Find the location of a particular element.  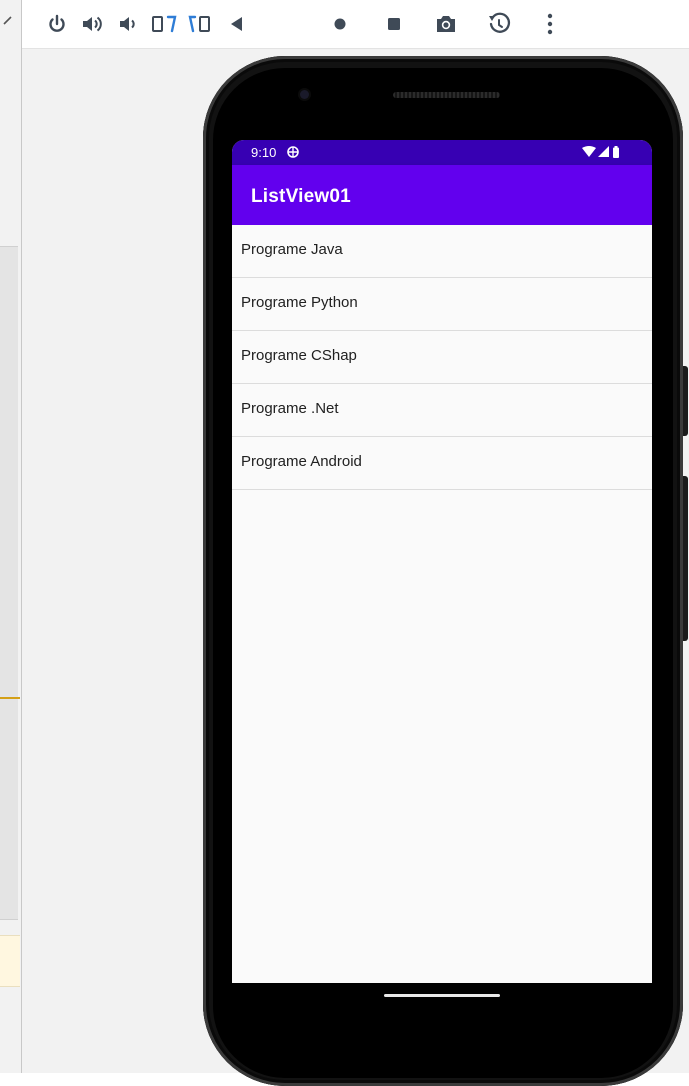

ide-panel is located at coordinates (9, 583).